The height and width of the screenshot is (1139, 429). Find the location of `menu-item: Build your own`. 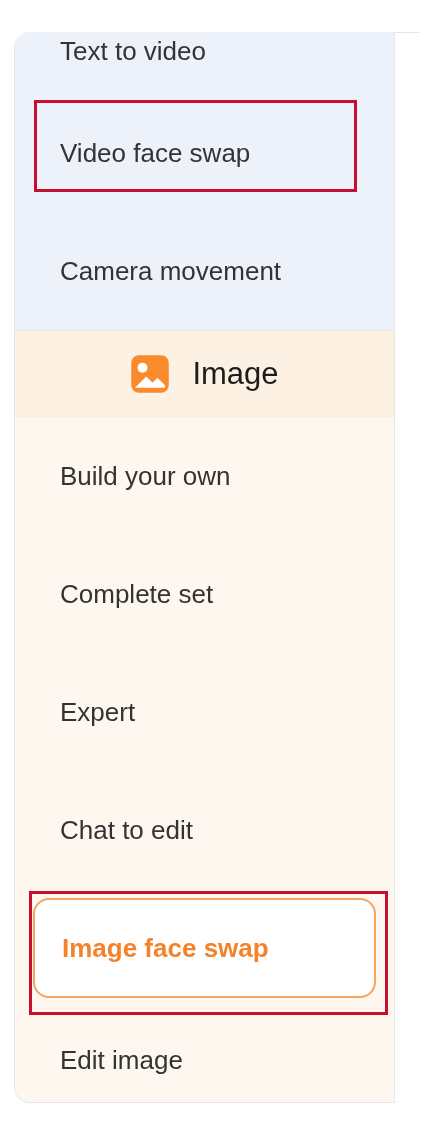

menu-item: Build your own is located at coordinates (204, 476).